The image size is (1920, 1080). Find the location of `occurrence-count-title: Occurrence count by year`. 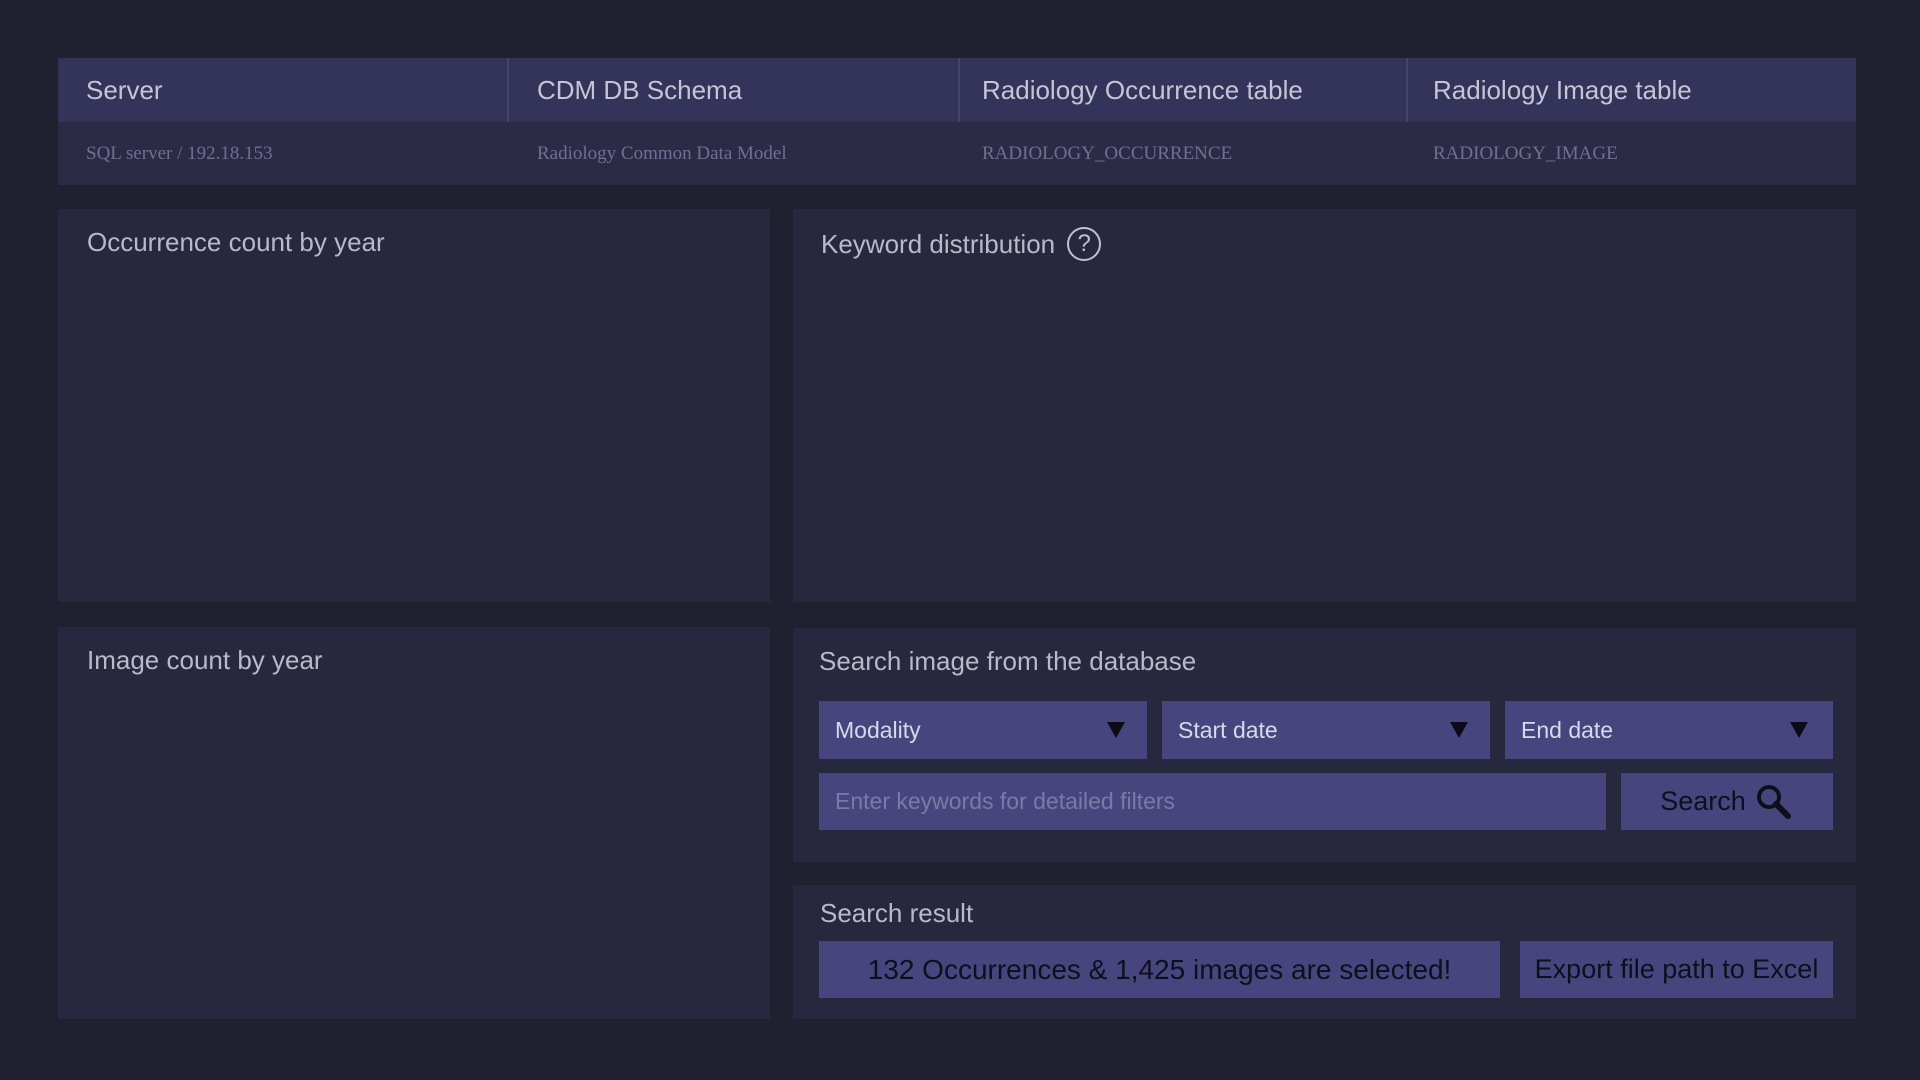

occurrence-count-title: Occurrence count by year is located at coordinates (236, 242).